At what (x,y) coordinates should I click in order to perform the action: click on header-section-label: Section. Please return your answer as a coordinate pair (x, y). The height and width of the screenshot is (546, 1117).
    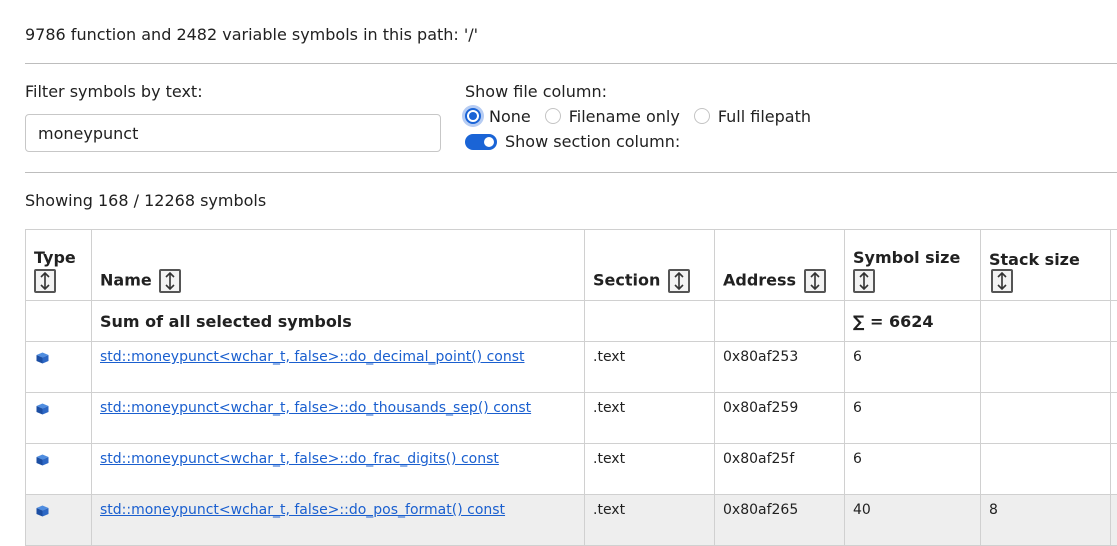
    Looking at the image, I should click on (626, 280).